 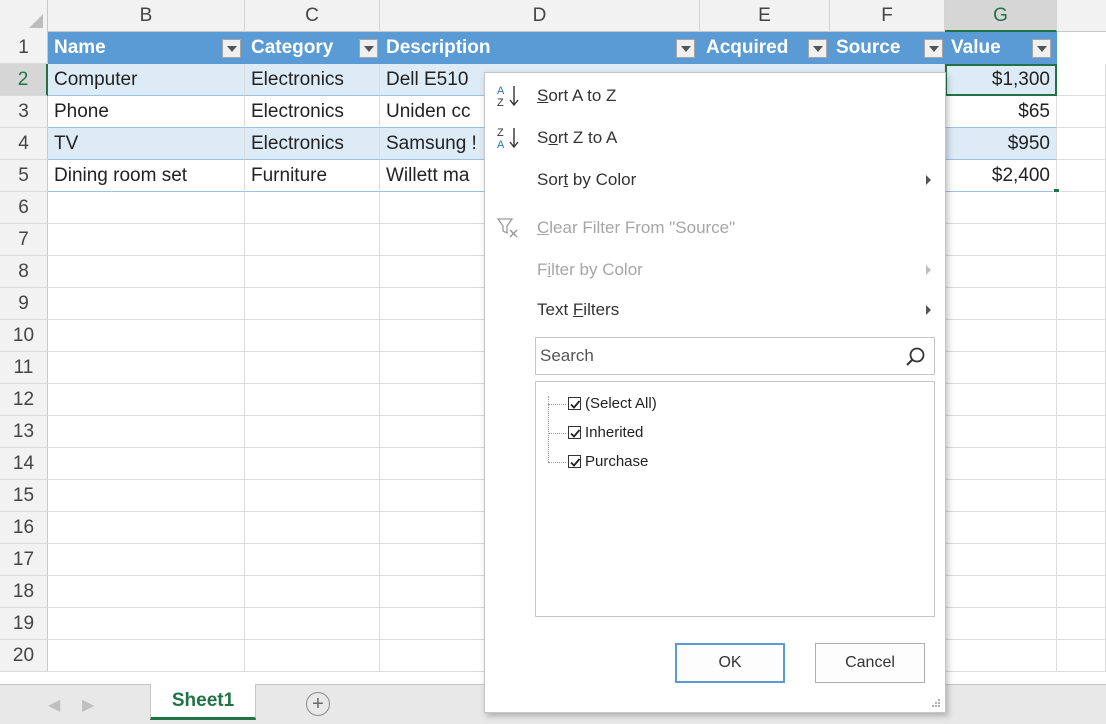 I want to click on row-header-11: 11, so click(x=24, y=368).